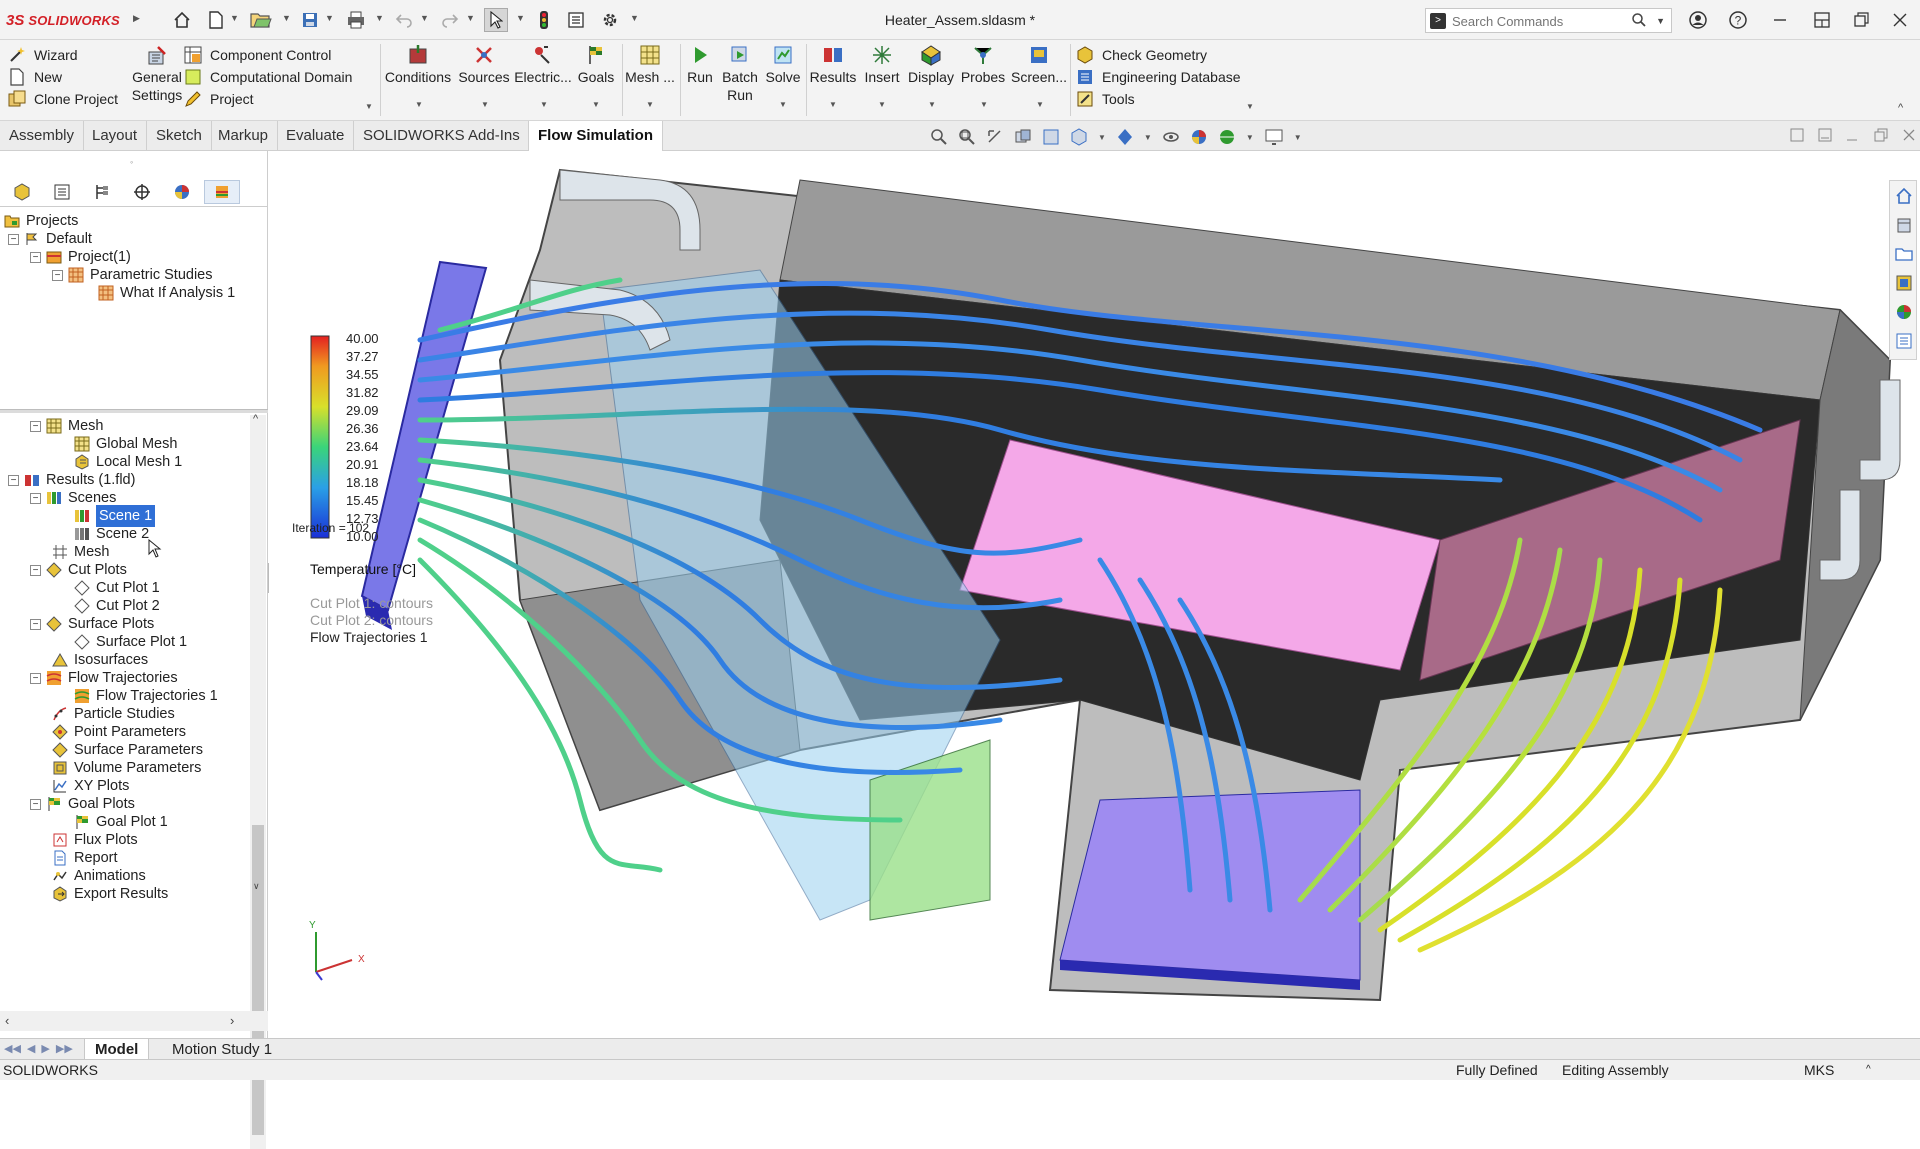  I want to click on design-library-icon, so click(1904, 225).